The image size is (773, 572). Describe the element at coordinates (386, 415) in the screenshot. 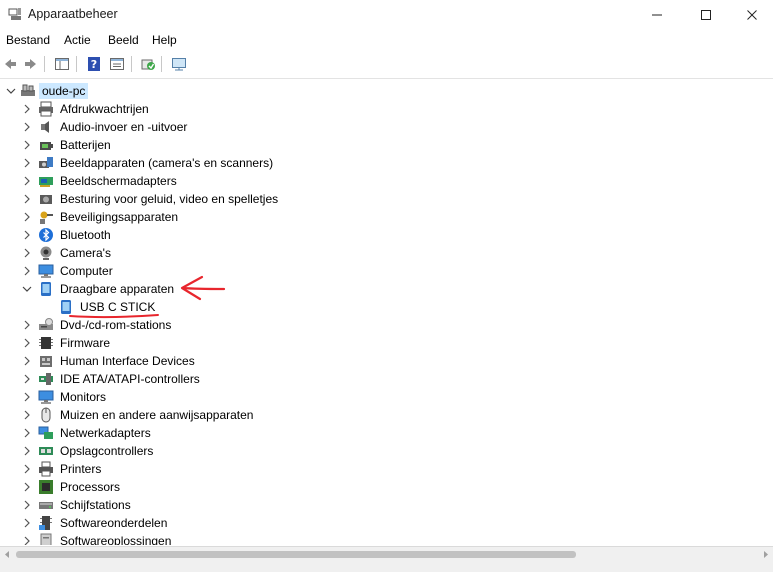

I see `tree-category: Muizen en andere aanwijsapparaten` at that location.